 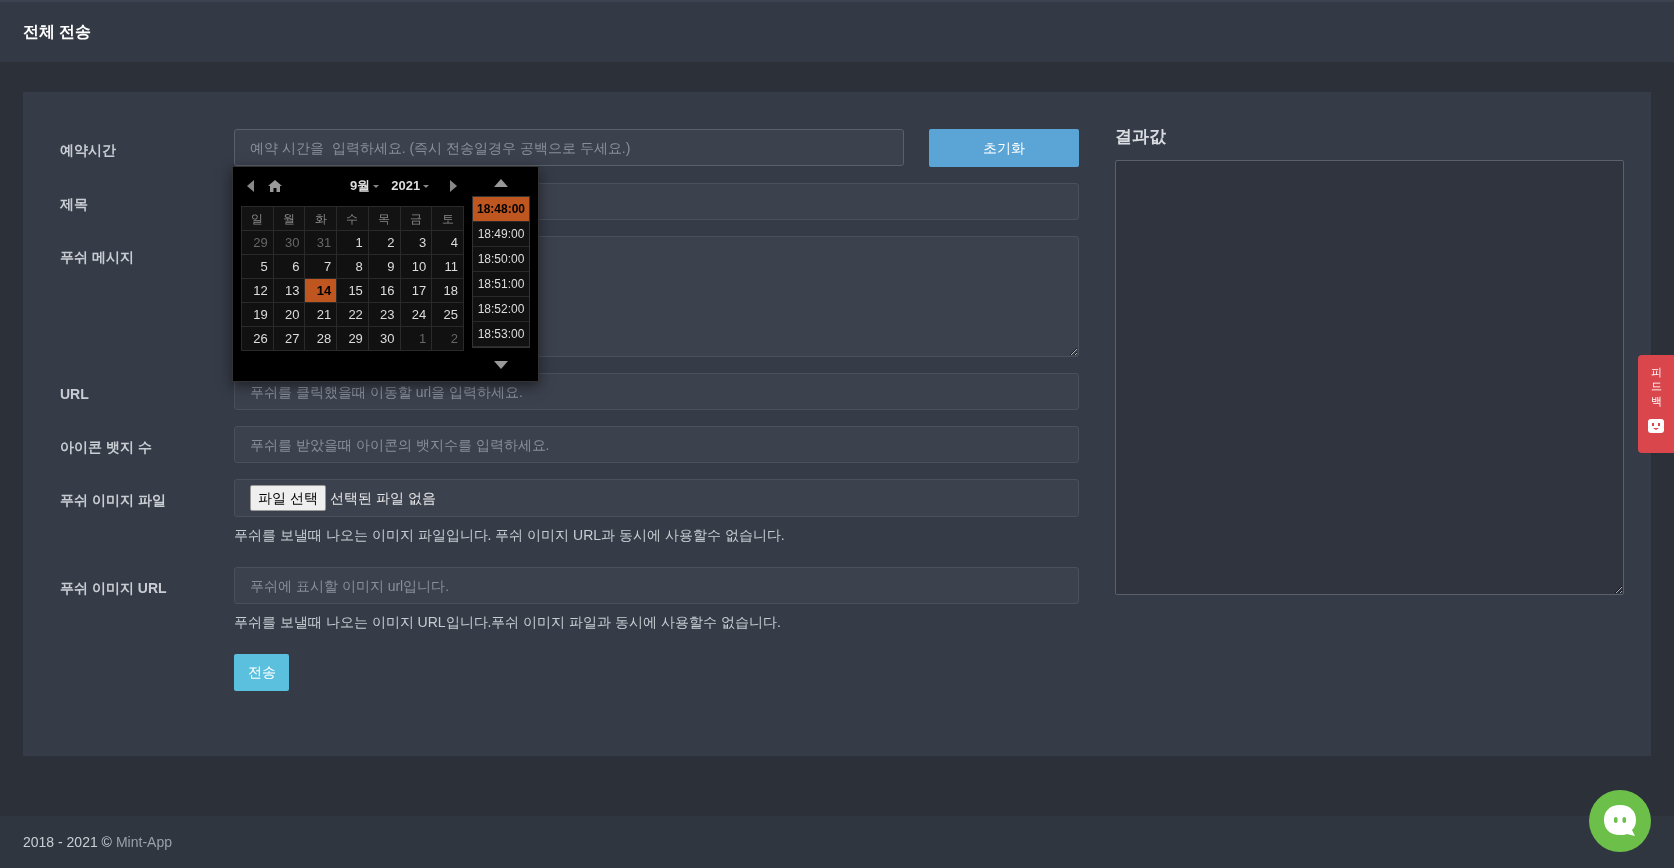 What do you see at coordinates (143, 842) in the screenshot?
I see `footer-link: Mint-App` at bounding box center [143, 842].